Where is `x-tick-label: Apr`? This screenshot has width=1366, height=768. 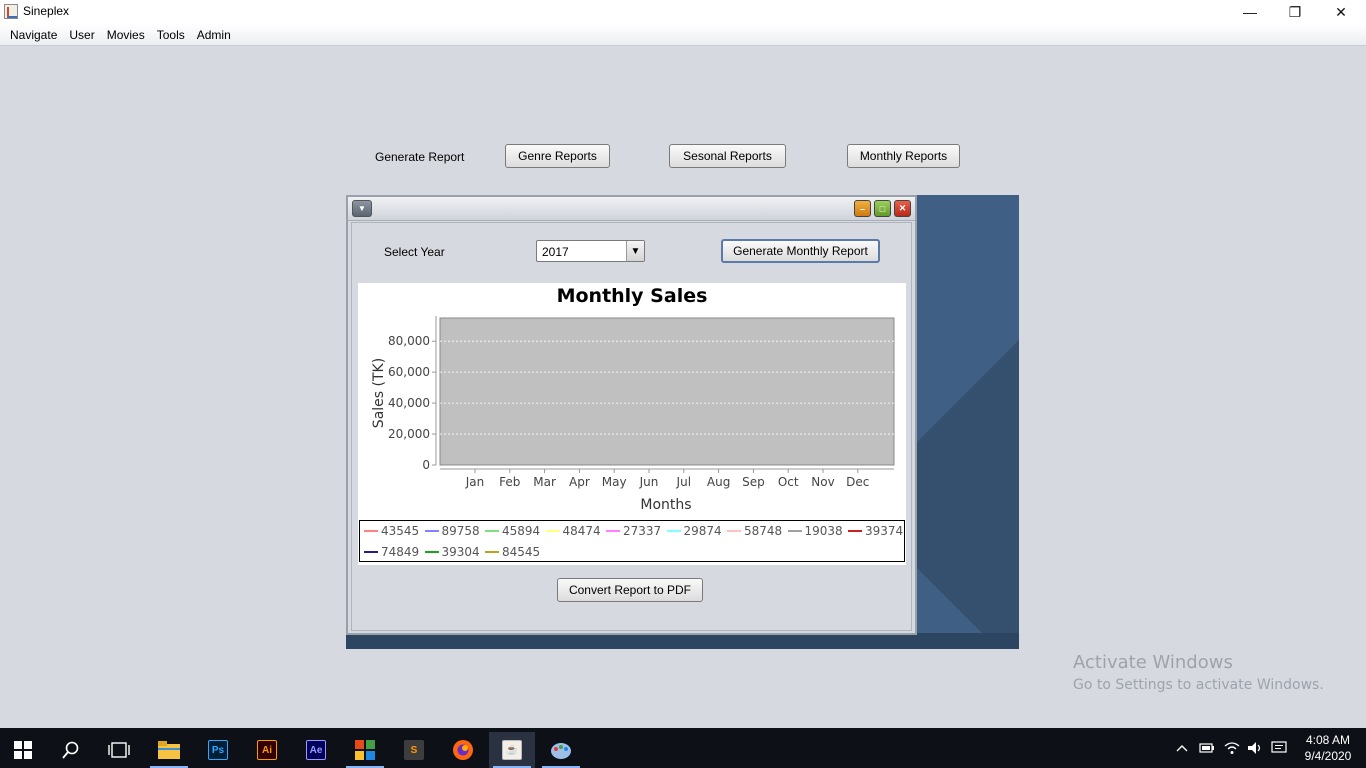 x-tick-label: Apr is located at coordinates (579, 482).